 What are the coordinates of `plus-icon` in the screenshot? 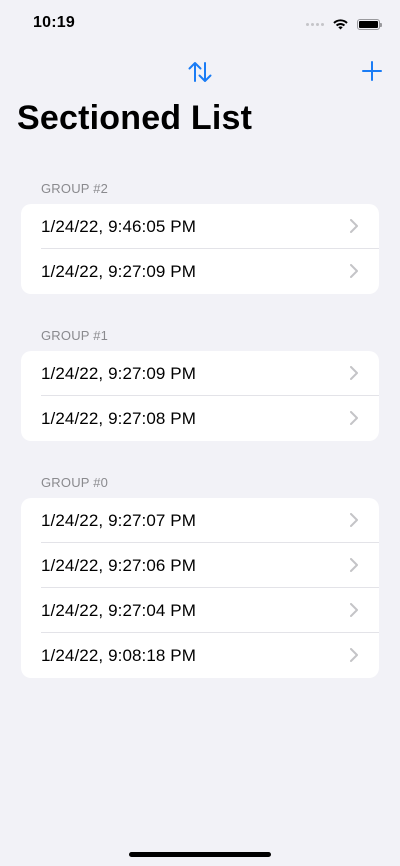 It's located at (372, 71).